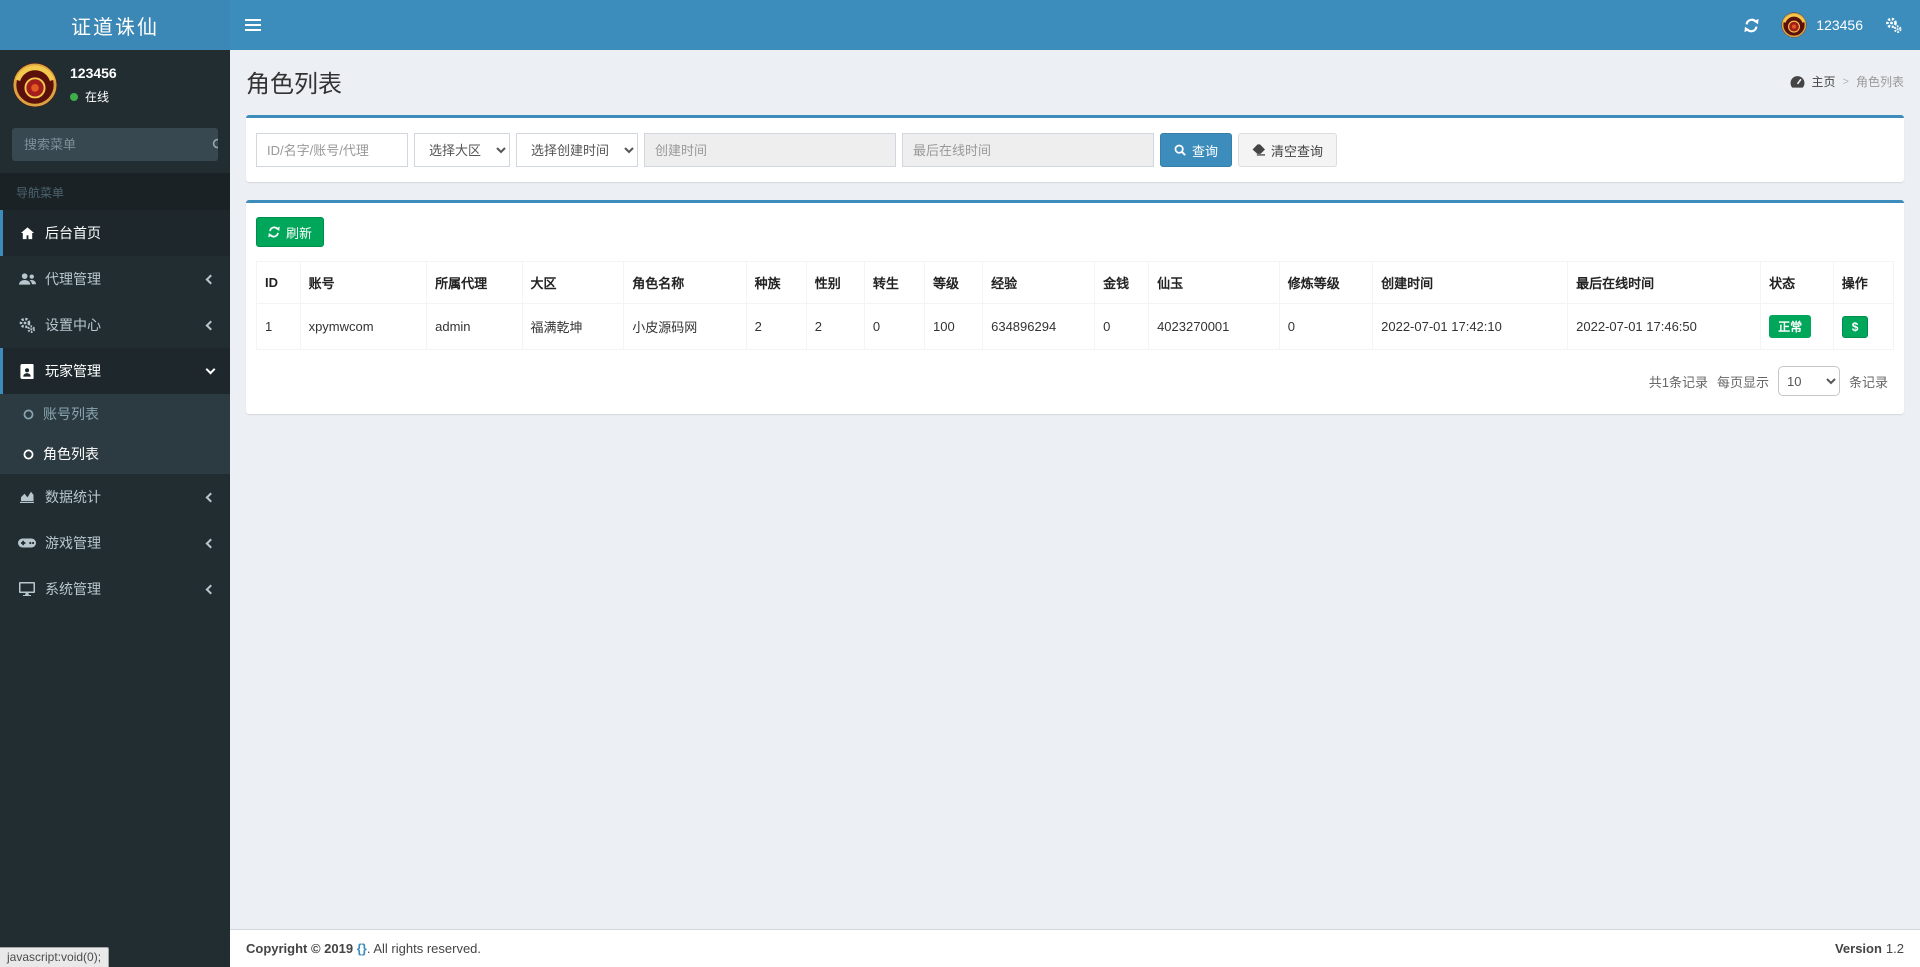 This screenshot has width=1920, height=967. Describe the element at coordinates (1808, 381) in the screenshot. I see `per-page-select: 10` at that location.